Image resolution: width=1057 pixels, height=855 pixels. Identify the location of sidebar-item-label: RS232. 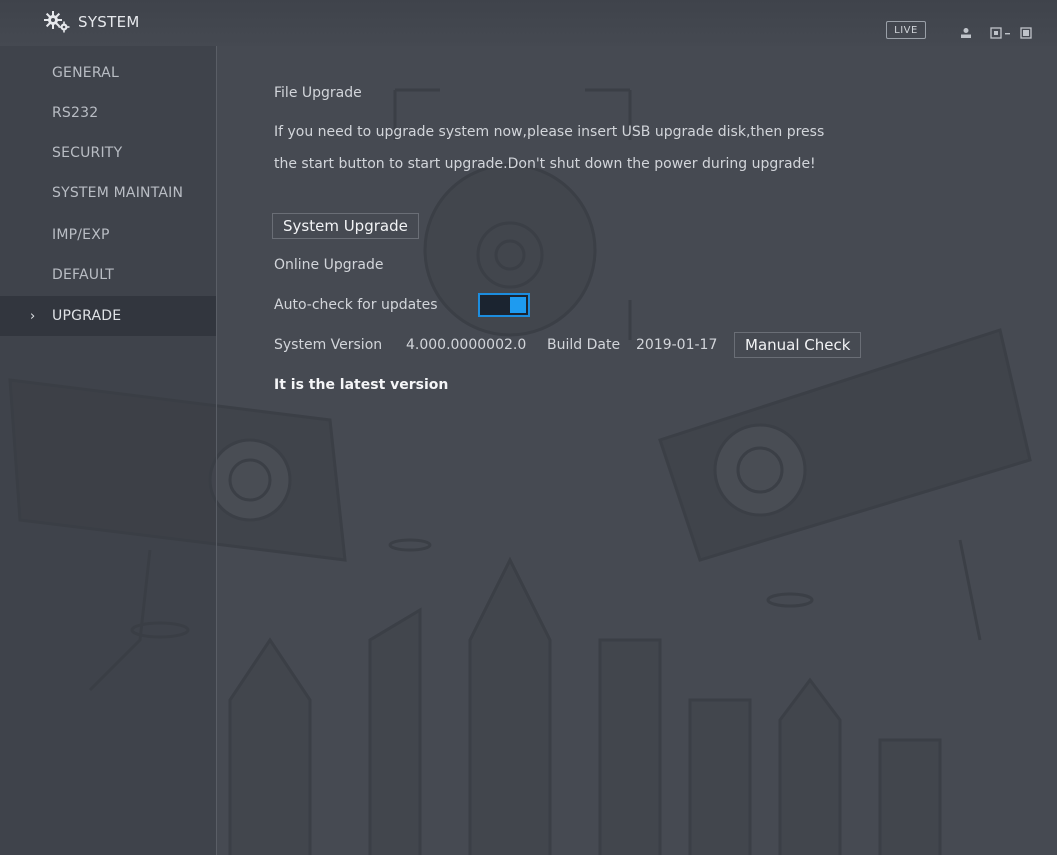
(75, 113).